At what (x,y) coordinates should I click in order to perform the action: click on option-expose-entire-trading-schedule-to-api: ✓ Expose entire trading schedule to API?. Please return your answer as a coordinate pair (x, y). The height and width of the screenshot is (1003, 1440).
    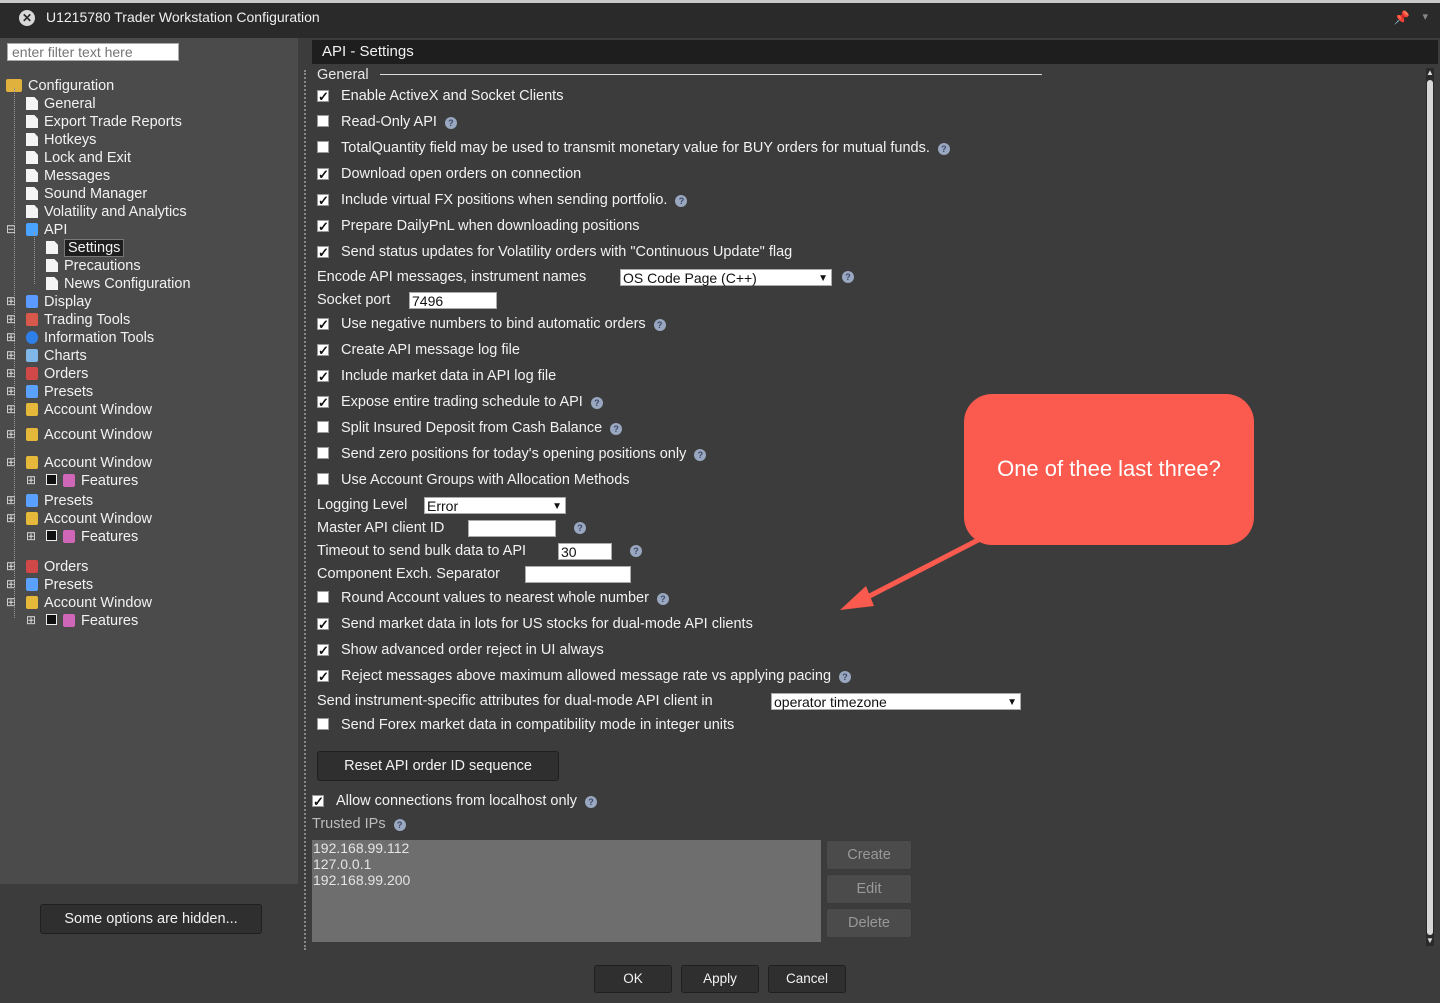
    Looking at the image, I should click on (460, 402).